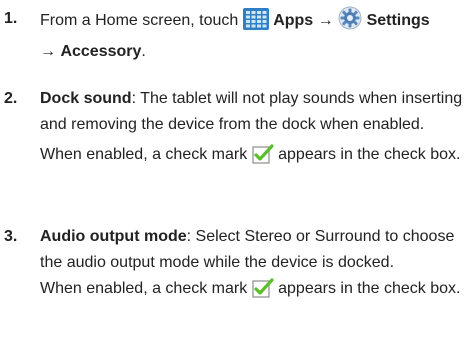  I want to click on step-number: 1., so click(11, 18).